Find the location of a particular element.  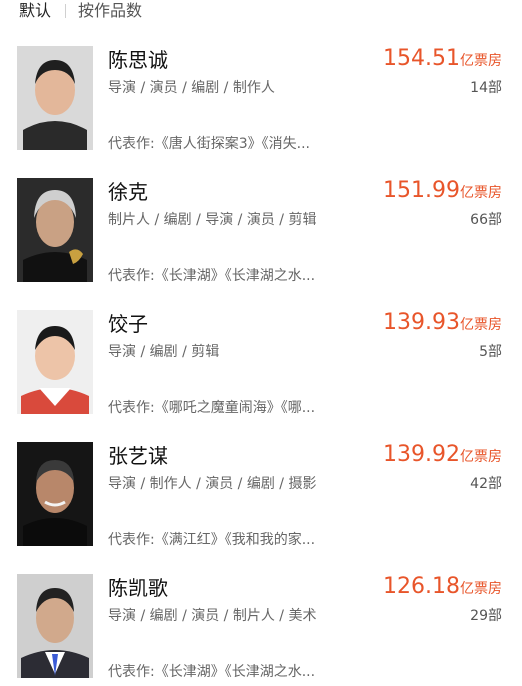

sort-by-works-tab: 按作品数 is located at coordinates (110, 11).